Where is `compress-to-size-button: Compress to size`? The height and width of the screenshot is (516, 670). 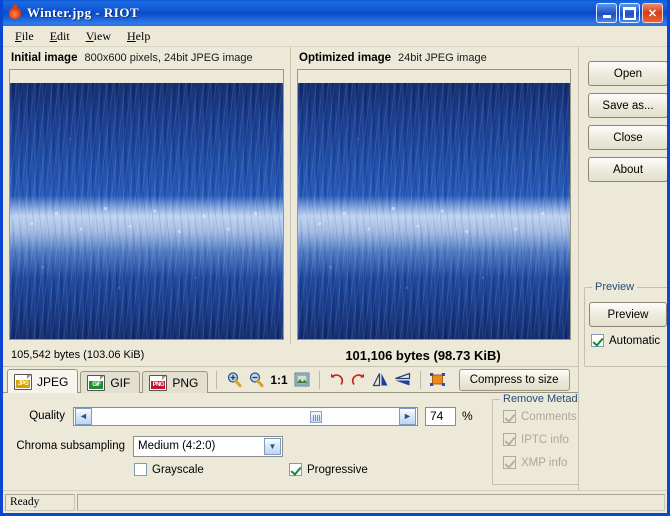
compress-to-size-button: Compress to size is located at coordinates (514, 379).